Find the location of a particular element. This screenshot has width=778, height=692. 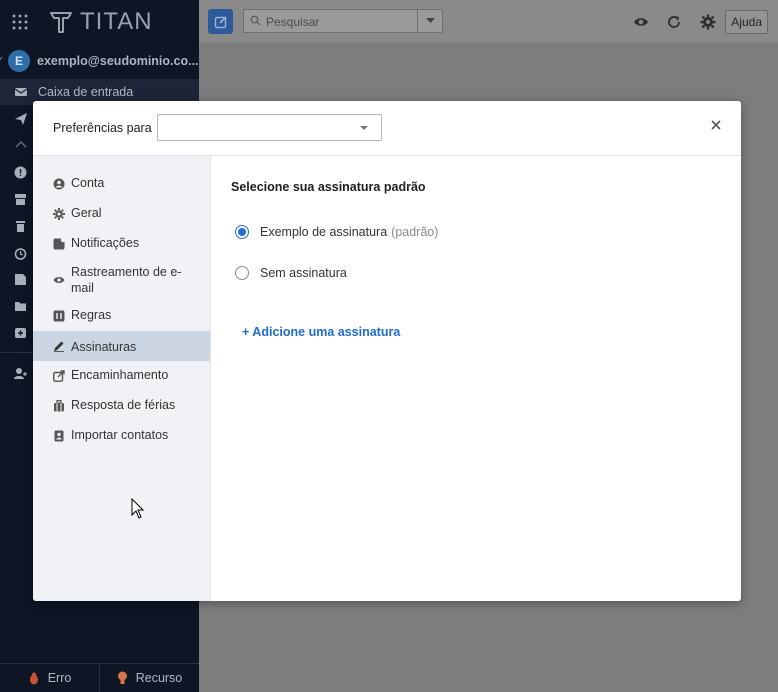

top-toolbar: Pesquisar Ajuda is located at coordinates (488, 21).